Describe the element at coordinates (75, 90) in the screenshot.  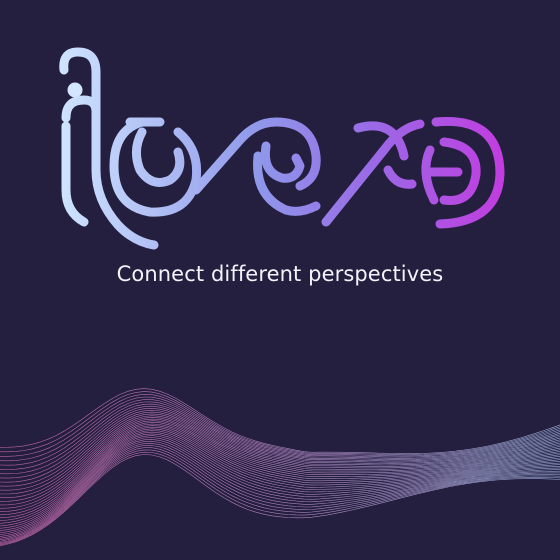
I see `logo-i-dot` at that location.